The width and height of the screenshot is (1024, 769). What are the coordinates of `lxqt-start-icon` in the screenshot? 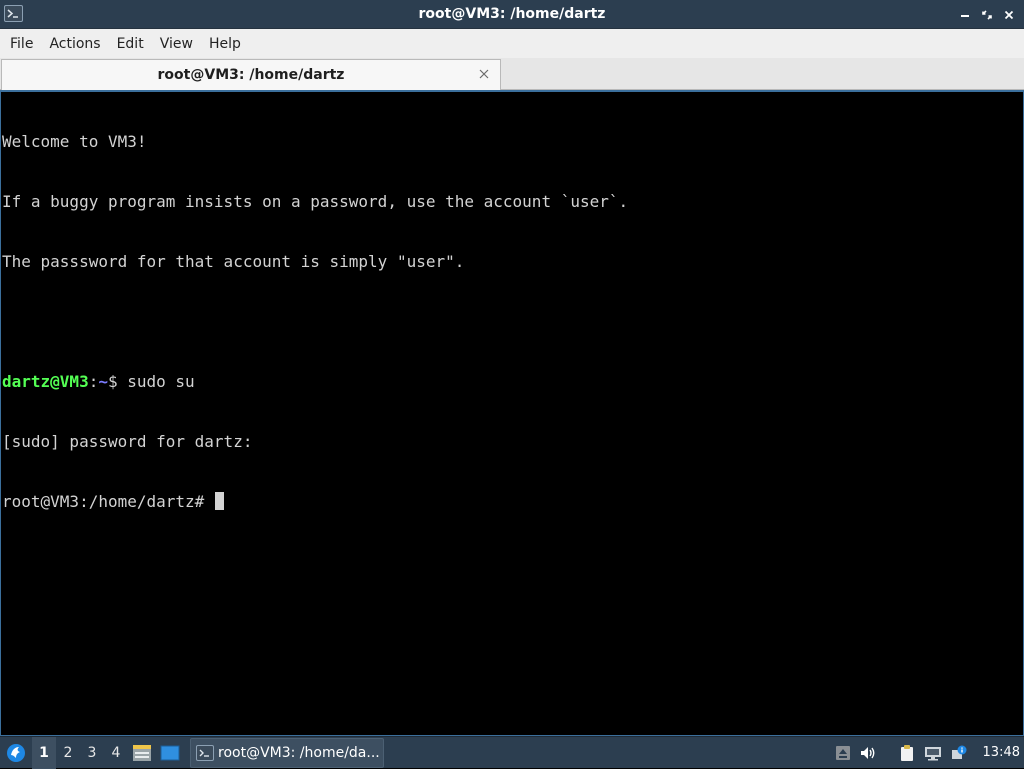 It's located at (16, 752).